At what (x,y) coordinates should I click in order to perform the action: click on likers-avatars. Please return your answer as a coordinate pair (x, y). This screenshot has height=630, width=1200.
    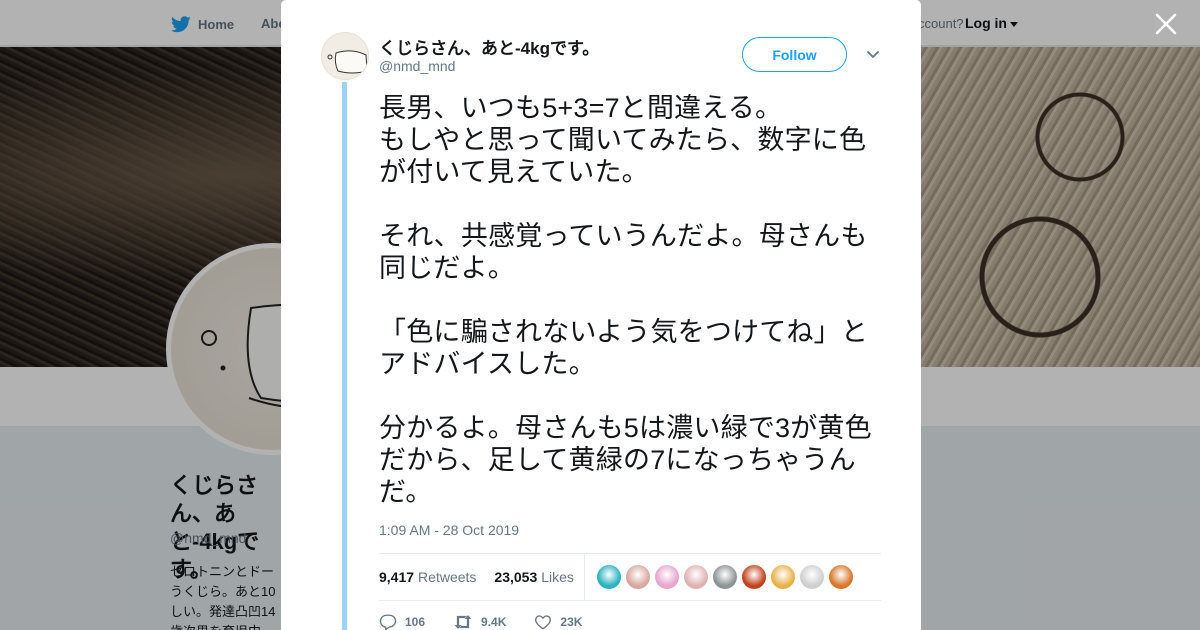
    Looking at the image, I should click on (724, 577).